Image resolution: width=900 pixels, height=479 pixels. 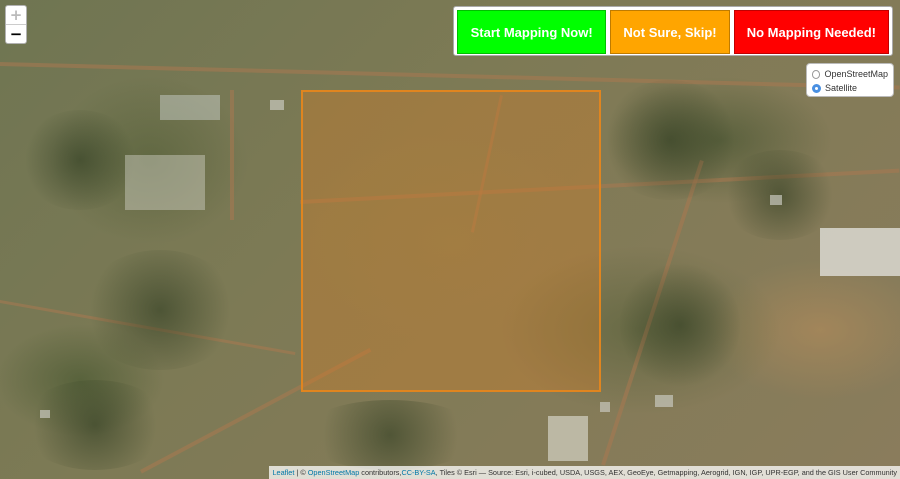 What do you see at coordinates (16, 15) in the screenshot?
I see `zoom-in-button: +` at bounding box center [16, 15].